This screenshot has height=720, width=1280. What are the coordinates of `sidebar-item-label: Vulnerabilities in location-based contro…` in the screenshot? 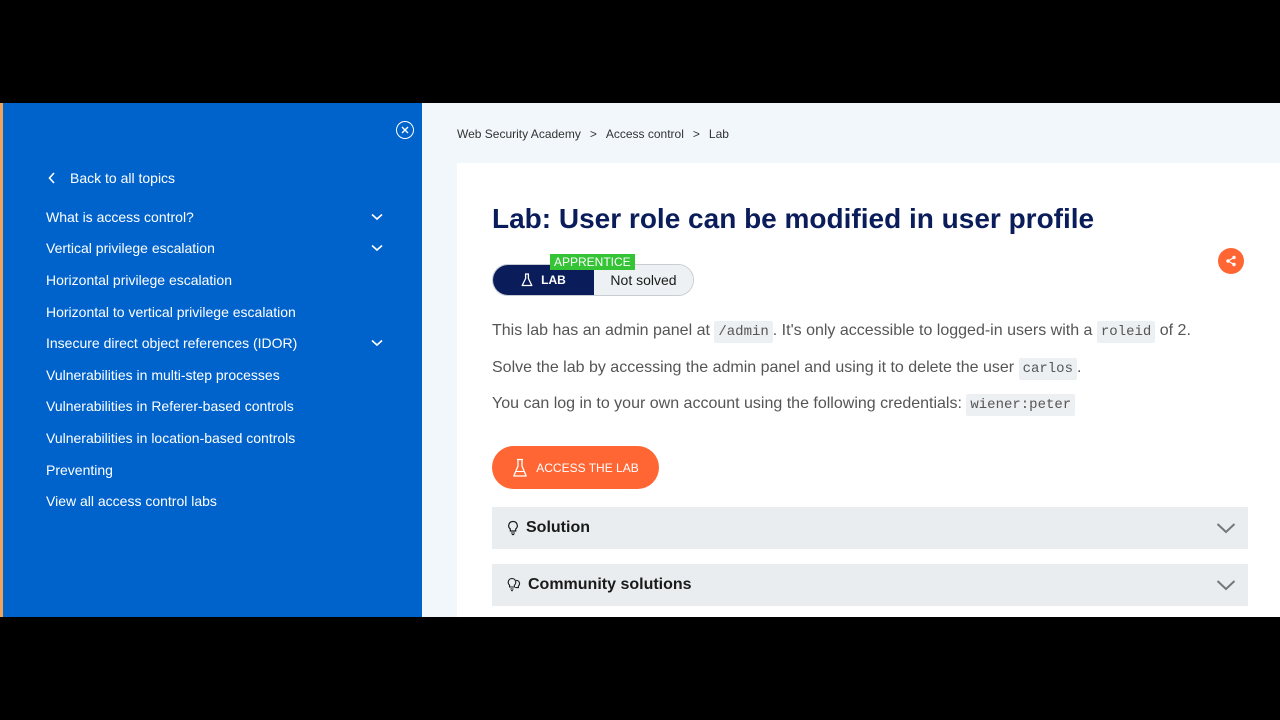 It's located at (171, 437).